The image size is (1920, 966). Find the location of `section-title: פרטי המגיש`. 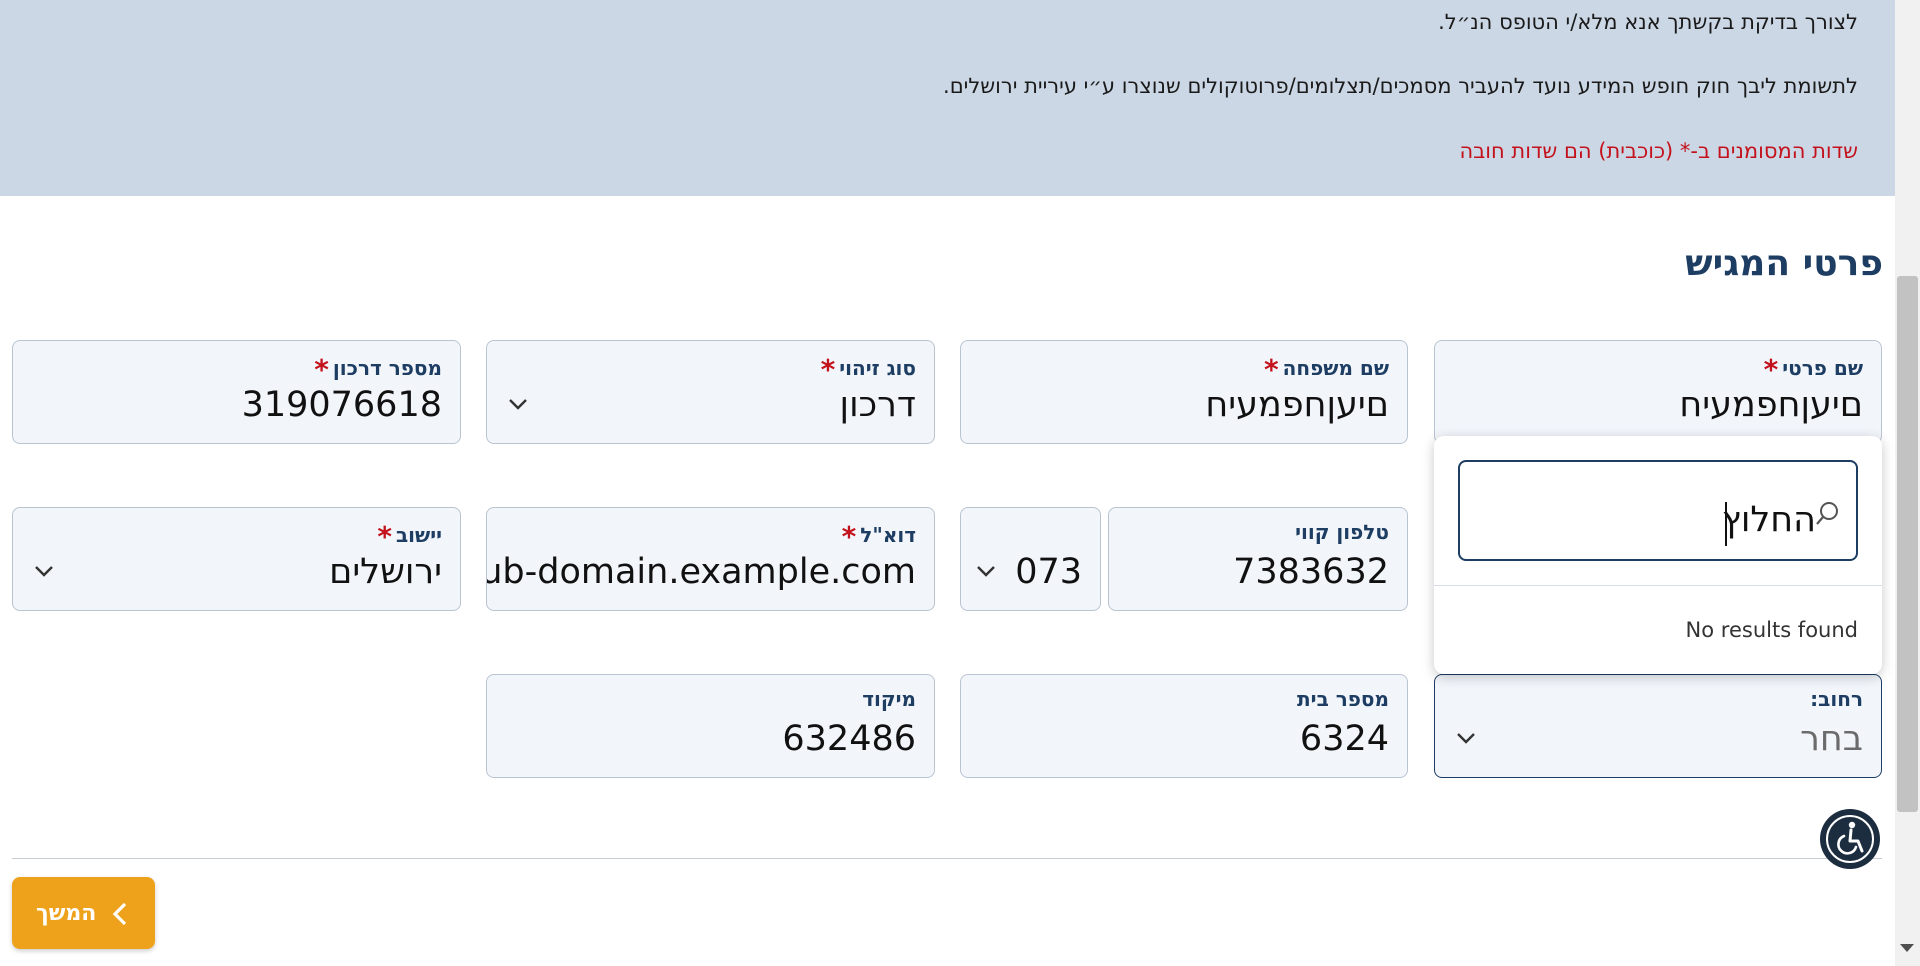

section-title: פרטי המגיש is located at coordinates (1784, 263).